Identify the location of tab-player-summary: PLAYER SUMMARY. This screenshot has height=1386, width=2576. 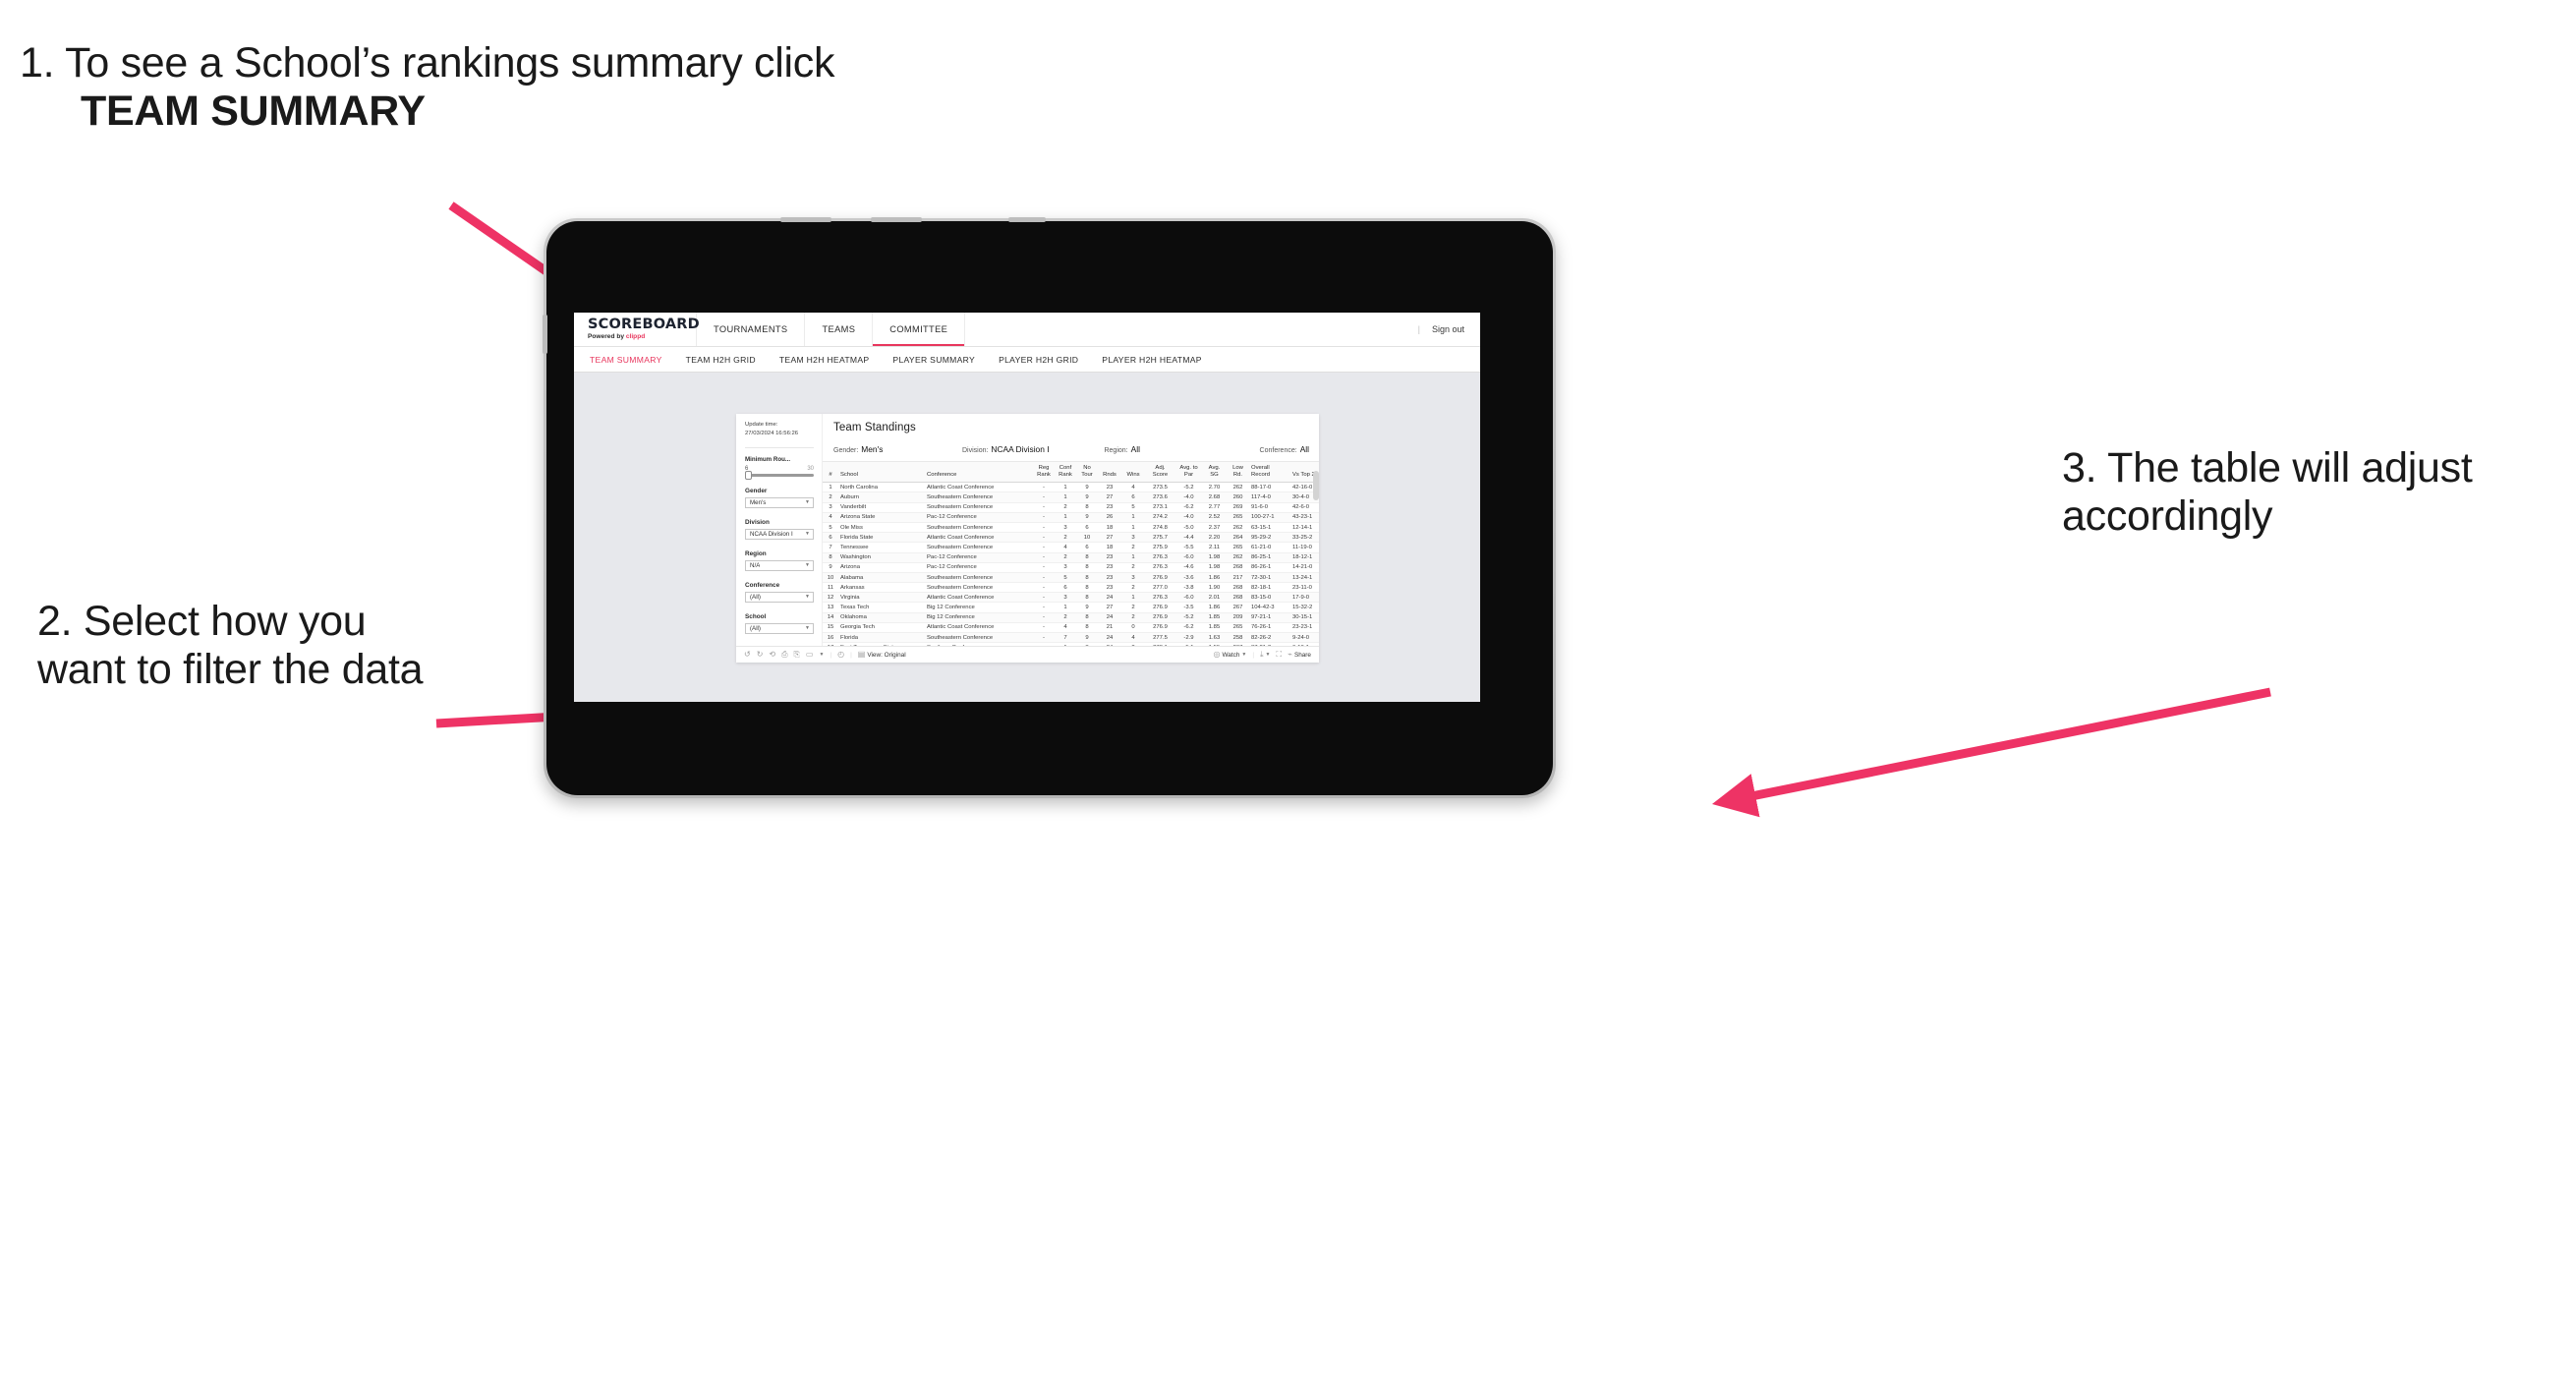
(934, 360).